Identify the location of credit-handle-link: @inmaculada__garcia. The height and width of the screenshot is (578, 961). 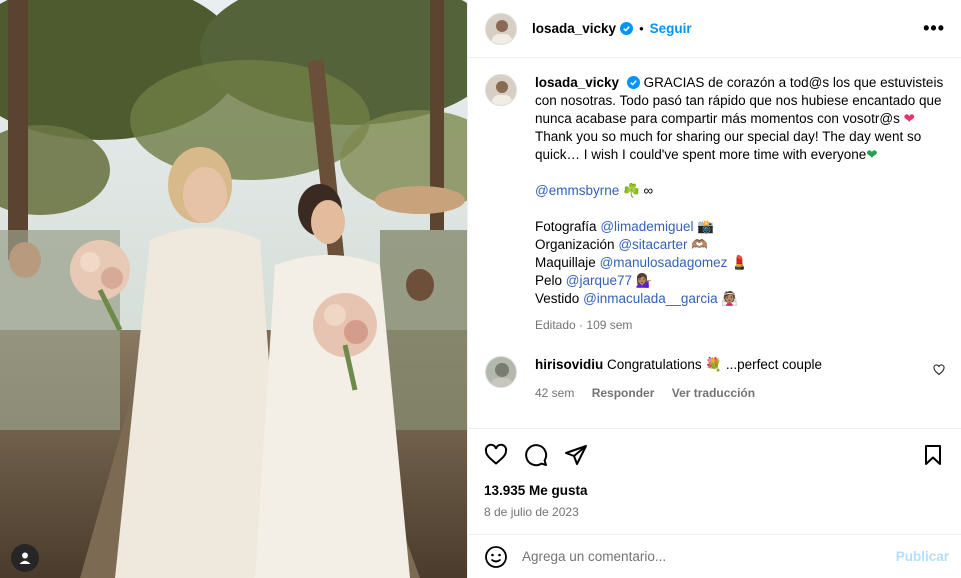
(650, 298).